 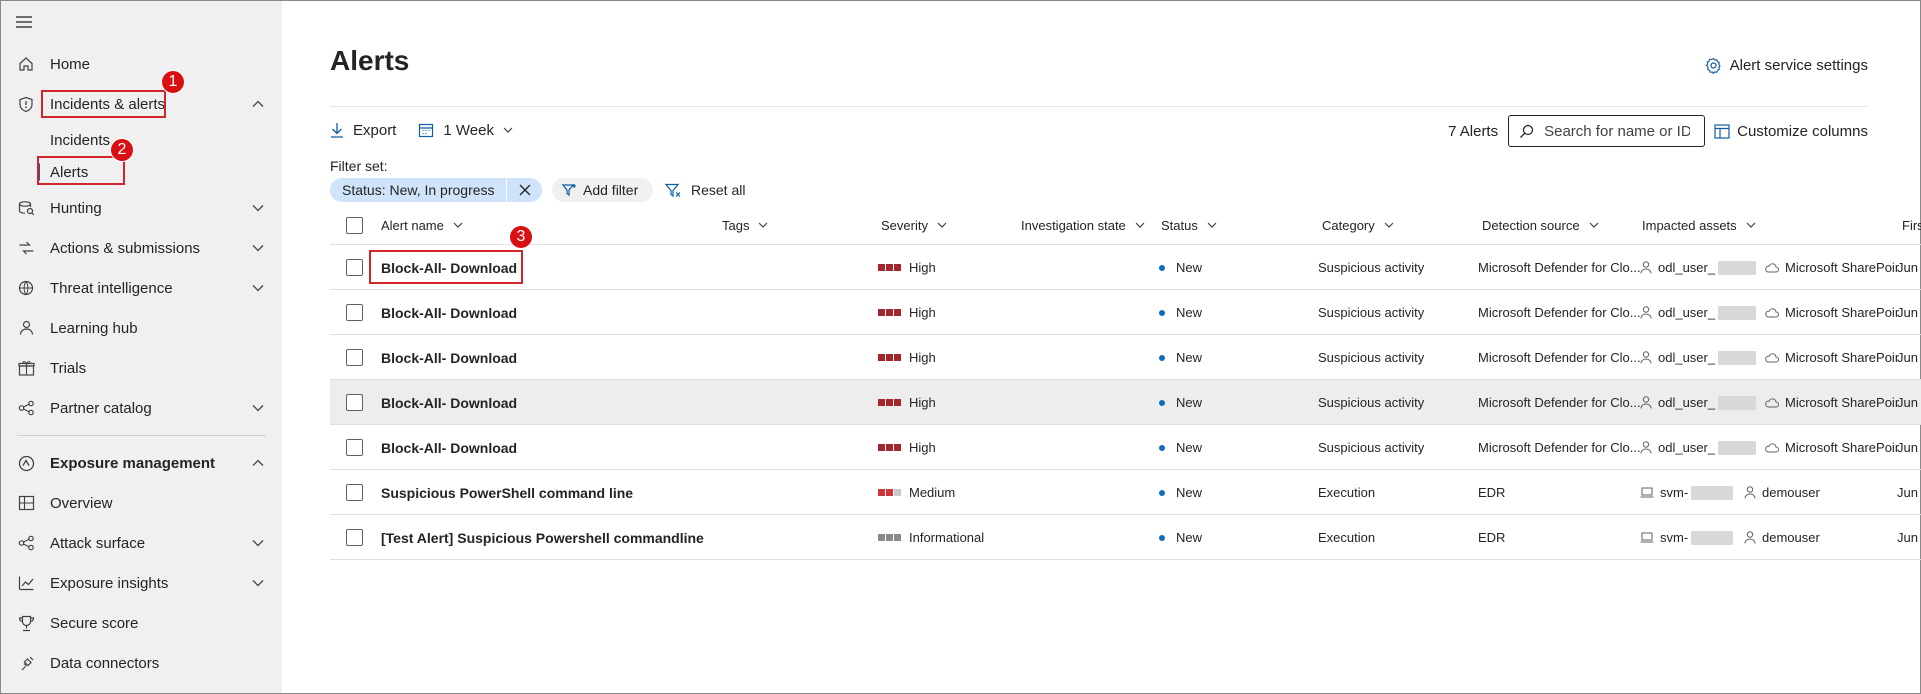 I want to click on sidebar-item-learning-hub: Learning hub, so click(x=141, y=328).